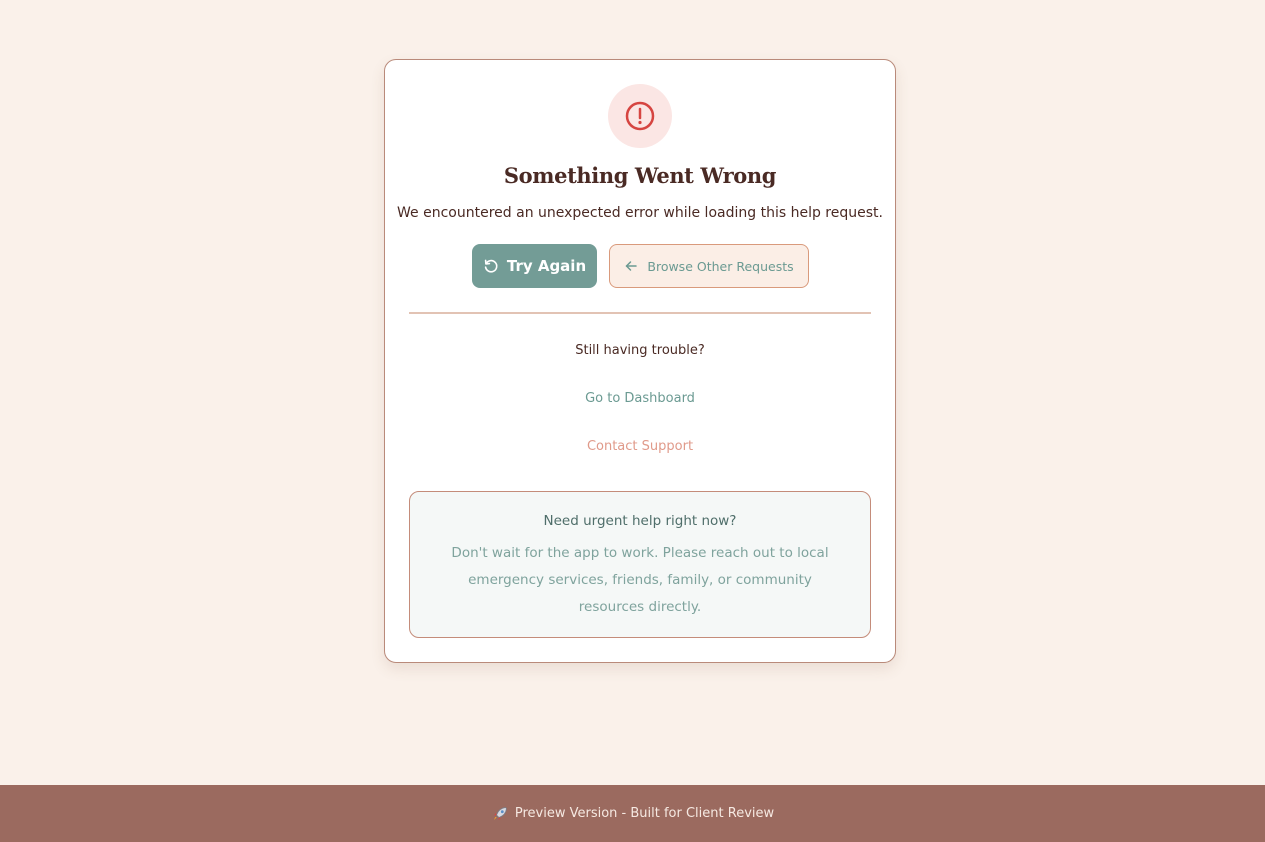 The image size is (1265, 842). I want to click on browse-requests-button: Browse Other Requests, so click(709, 266).